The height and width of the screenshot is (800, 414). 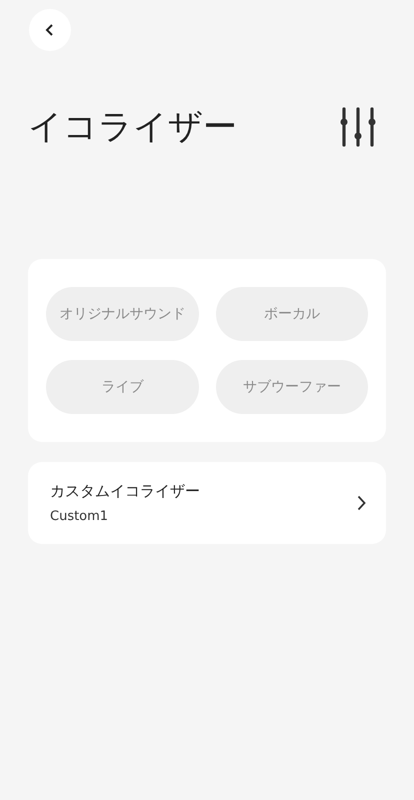 What do you see at coordinates (207, 503) in the screenshot?
I see `custom-equalizer-row: カスタムイコライザー Custom1` at bounding box center [207, 503].